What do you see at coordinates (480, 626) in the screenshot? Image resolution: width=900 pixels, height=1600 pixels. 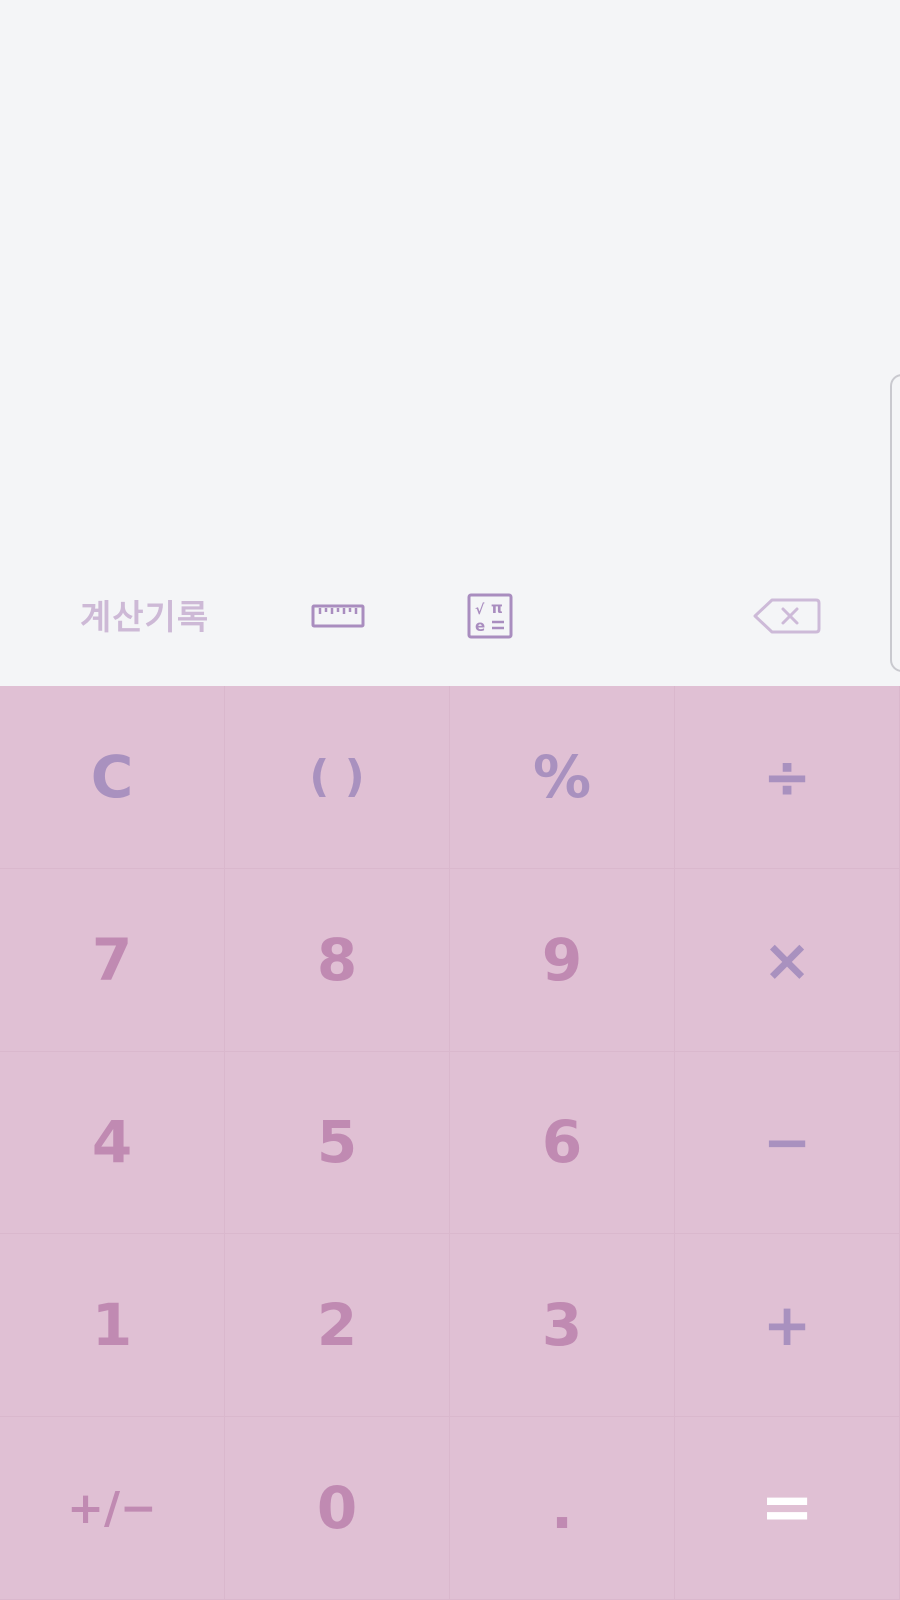 I see `svg-text: e` at bounding box center [480, 626].